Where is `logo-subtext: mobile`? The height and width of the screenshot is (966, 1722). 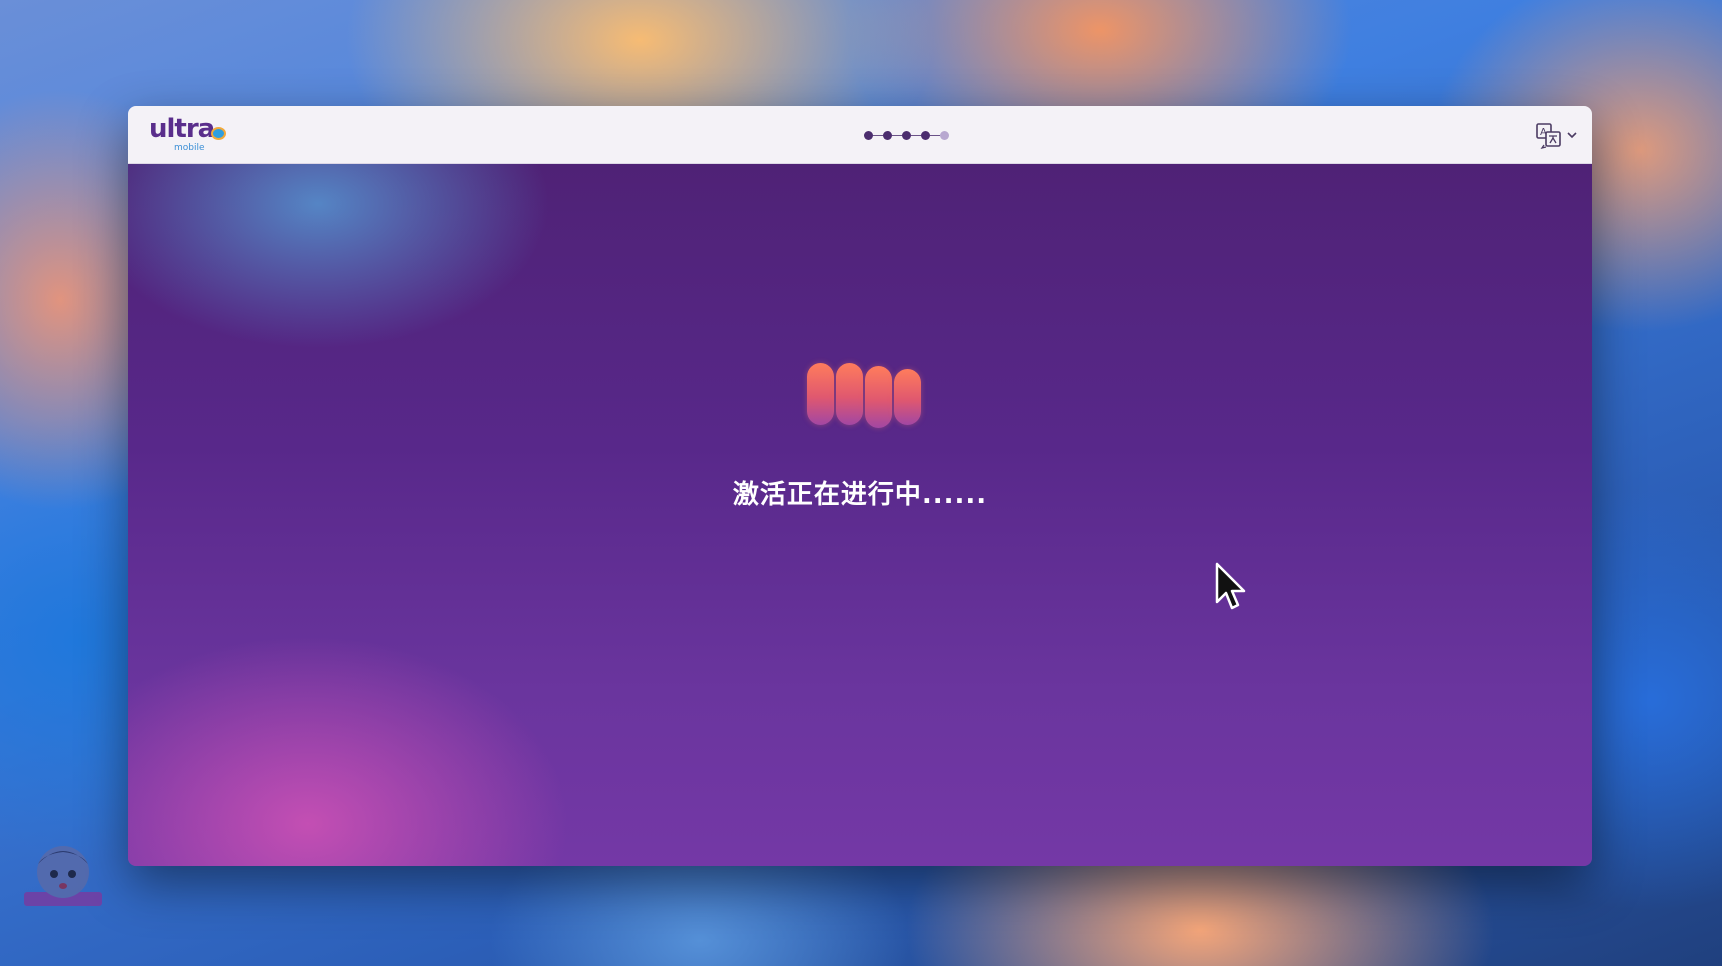
logo-subtext: mobile is located at coordinates (189, 148).